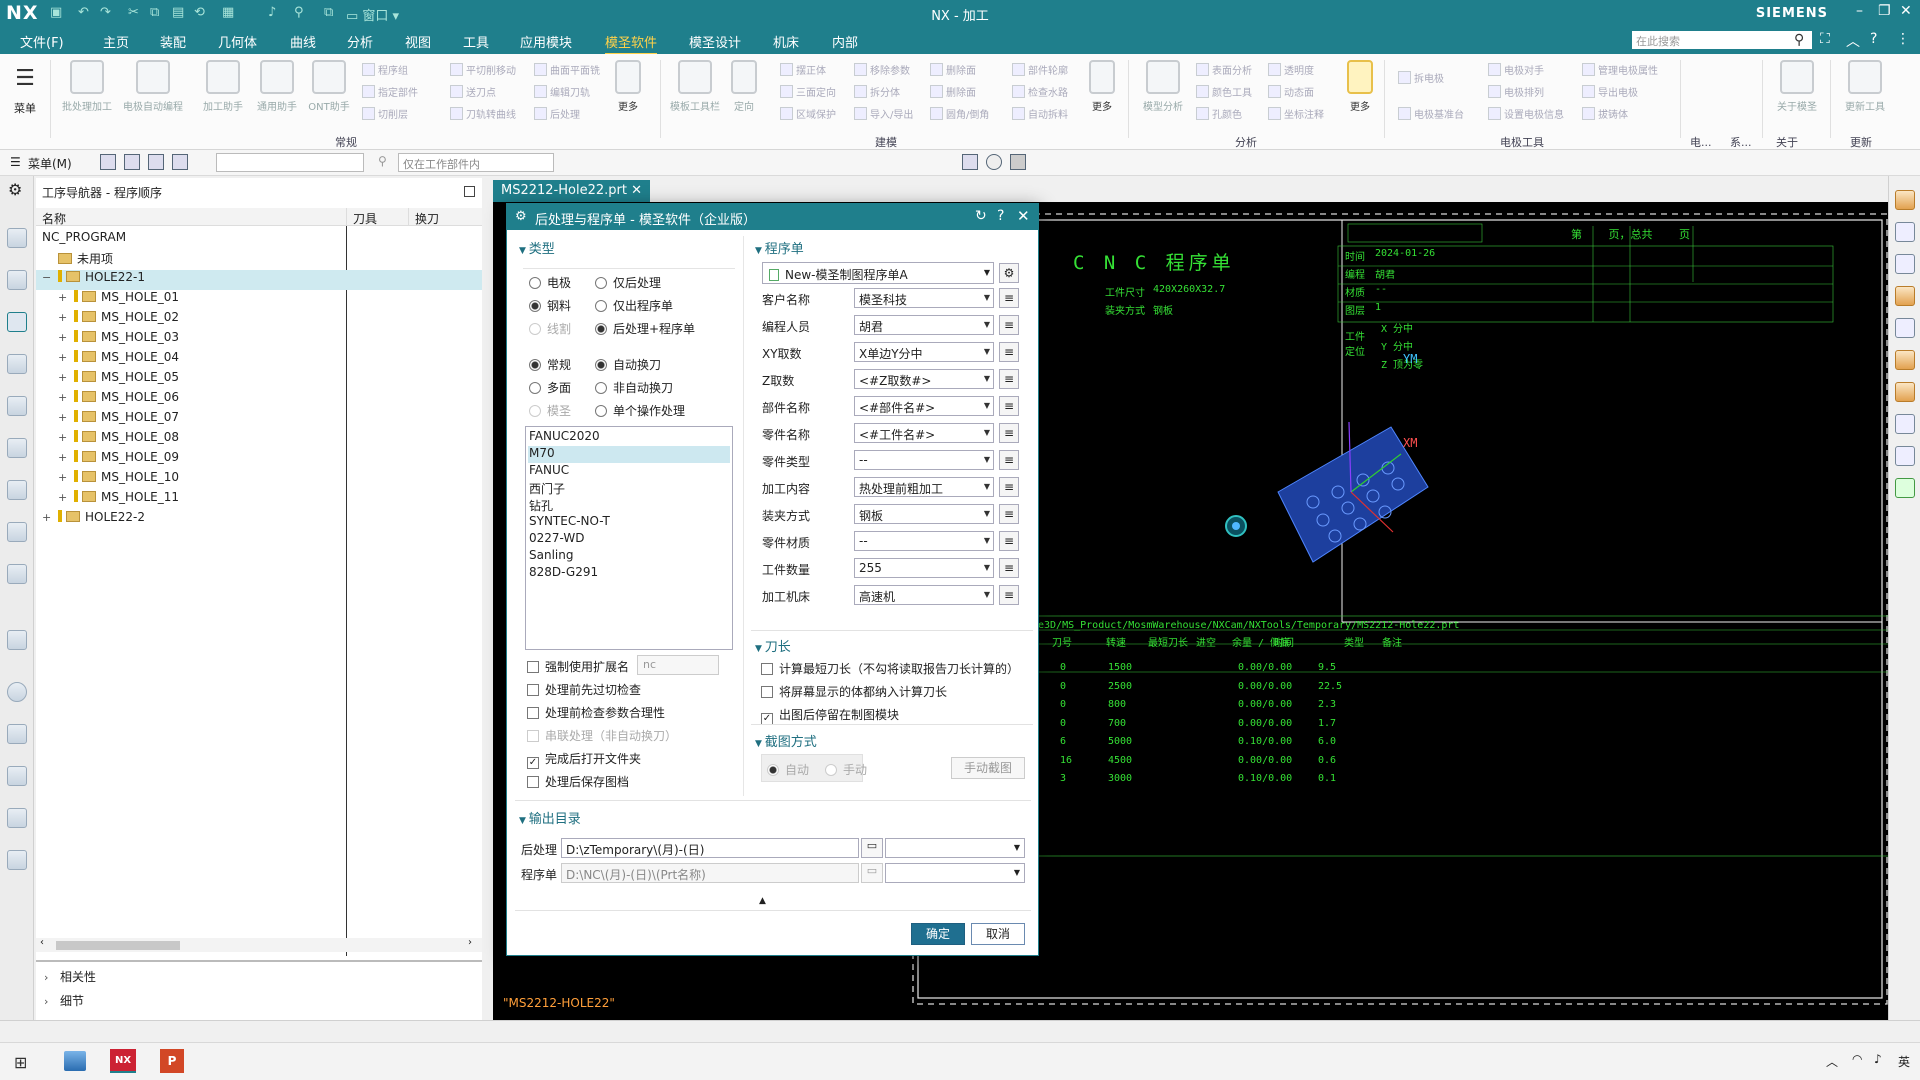 Image resolution: width=1920 pixels, height=1080 pixels. What do you see at coordinates (924, 325) in the screenshot?
I see `field-select: 胡君` at bounding box center [924, 325].